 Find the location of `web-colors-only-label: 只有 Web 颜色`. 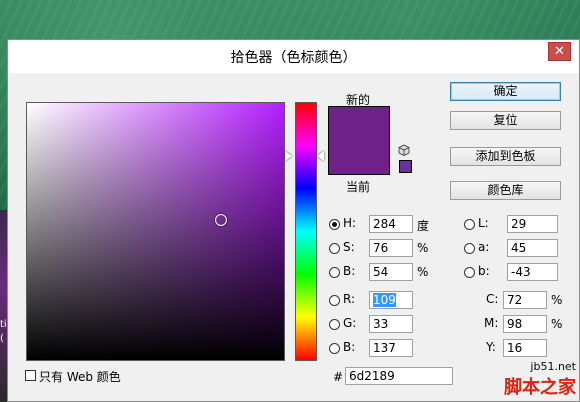

web-colors-only-label: 只有 Web 颜色 is located at coordinates (80, 377).